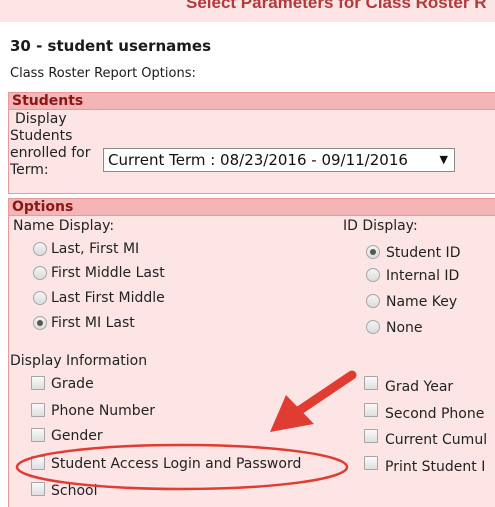 The width and height of the screenshot is (495, 507). I want to click on name-display-label: Name Display:, so click(64, 226).